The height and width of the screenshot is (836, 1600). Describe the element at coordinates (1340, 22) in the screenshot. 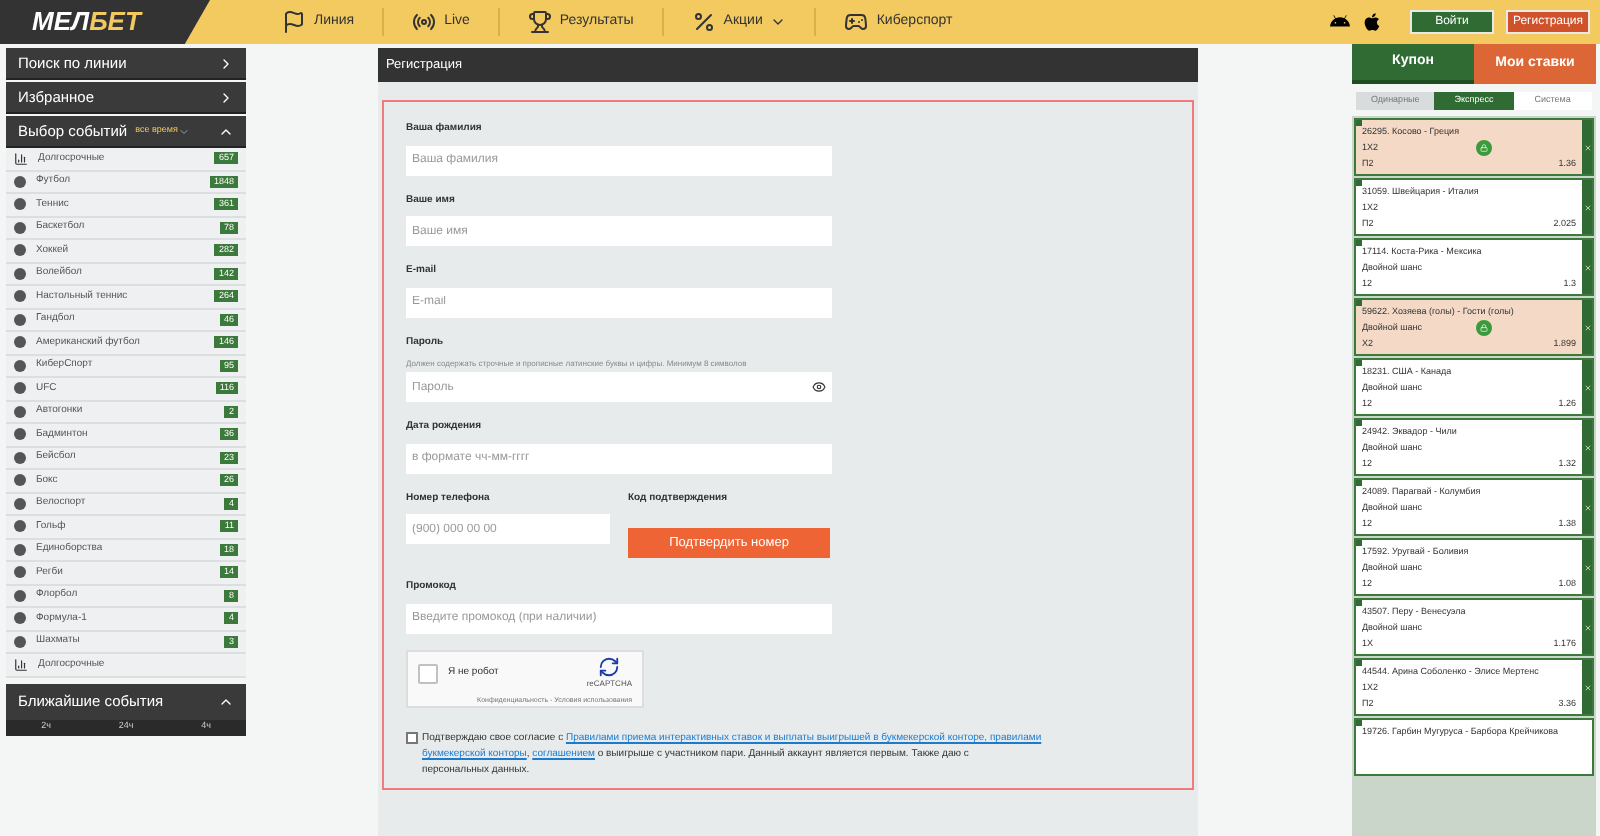

I see `android-icon` at that location.